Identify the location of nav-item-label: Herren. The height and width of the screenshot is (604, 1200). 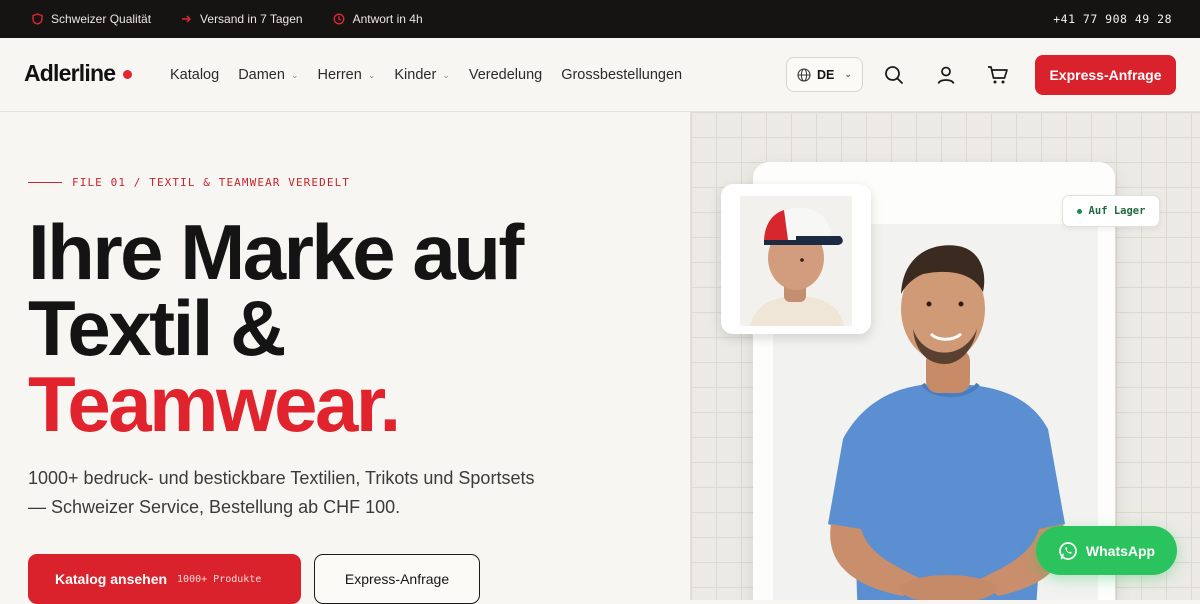
(339, 75).